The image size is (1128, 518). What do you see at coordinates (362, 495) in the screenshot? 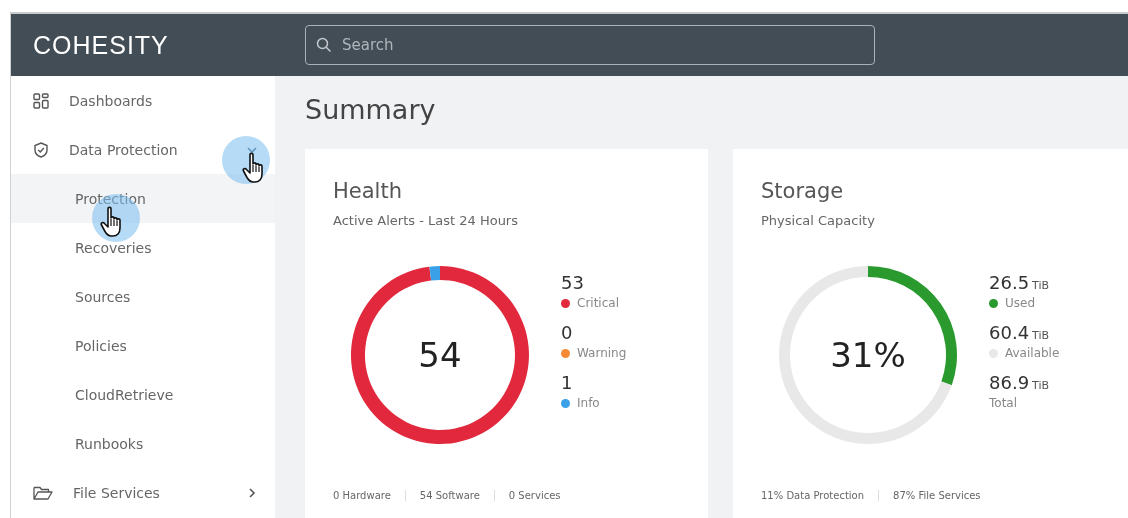
I see `breakdown-label: 0 Hardware` at bounding box center [362, 495].